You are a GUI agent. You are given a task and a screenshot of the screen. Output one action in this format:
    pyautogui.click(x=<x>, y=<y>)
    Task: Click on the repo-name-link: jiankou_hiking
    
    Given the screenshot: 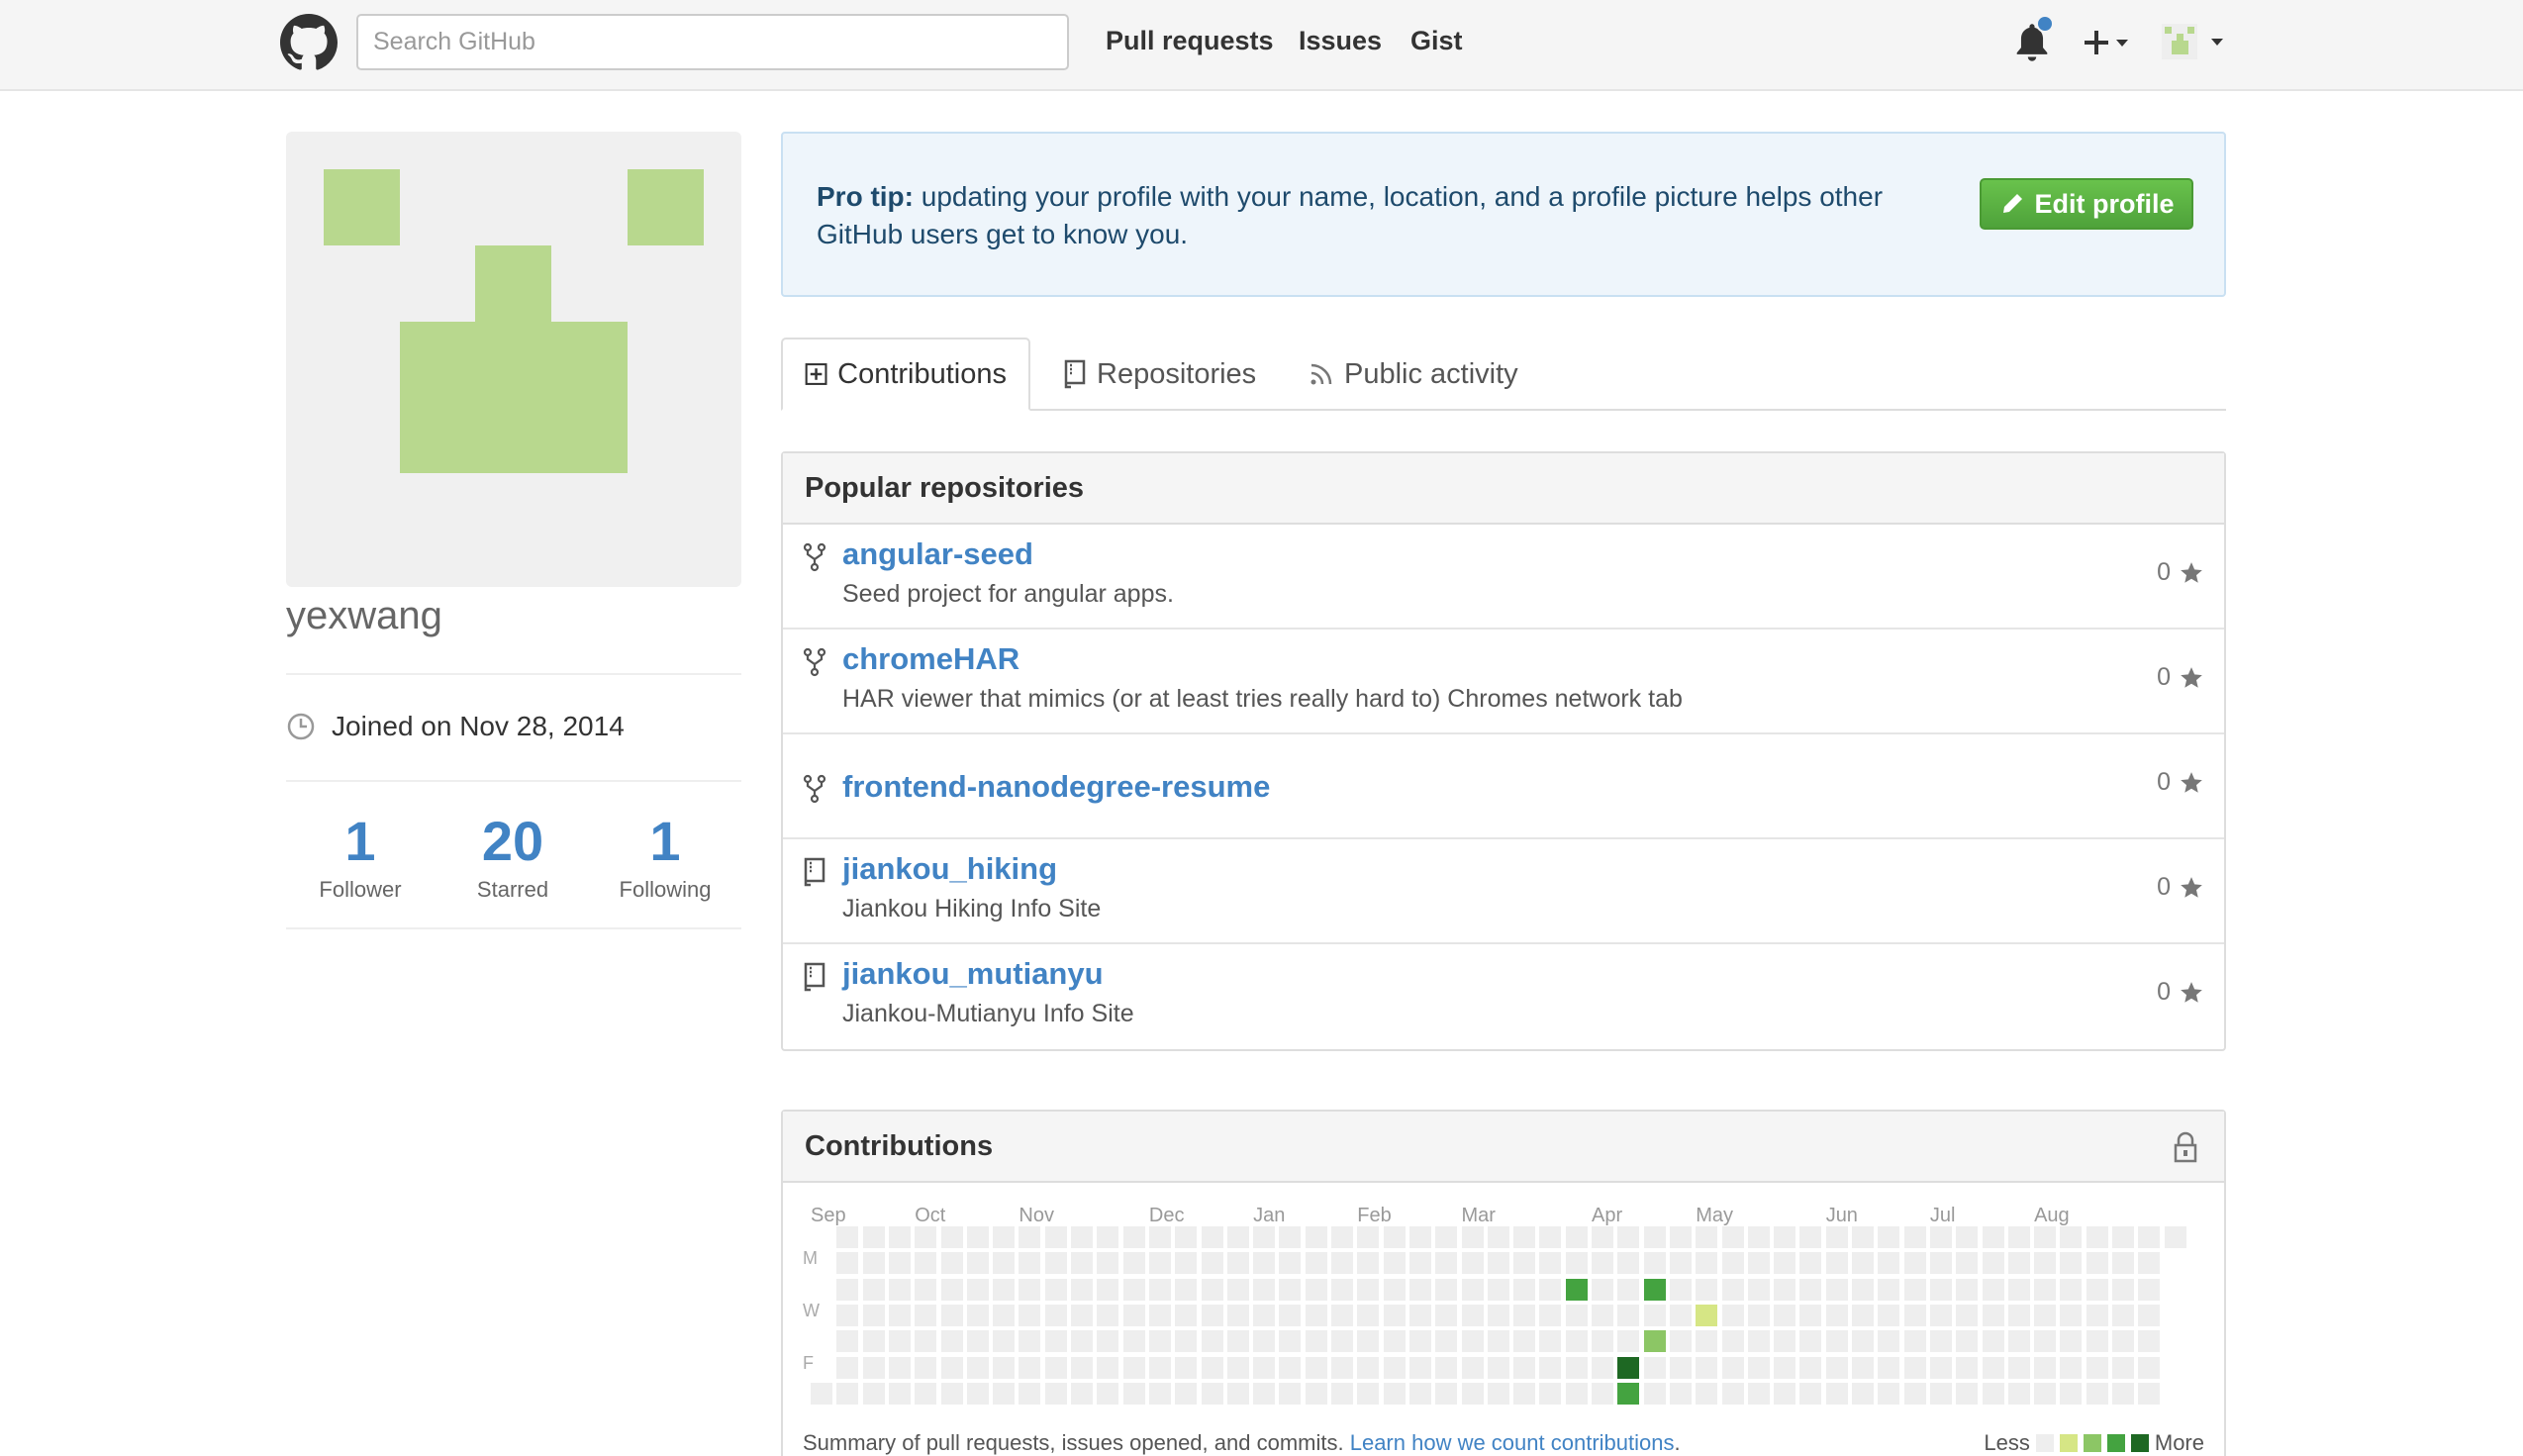 What is the action you would take?
    pyautogui.click(x=950, y=869)
    